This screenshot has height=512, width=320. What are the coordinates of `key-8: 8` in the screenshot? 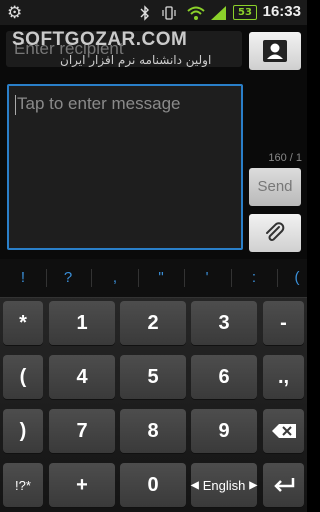 It's located at (153, 431).